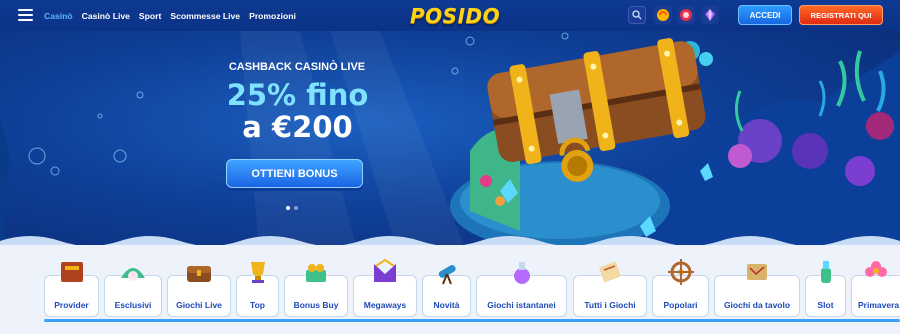  Describe the element at coordinates (385, 287) in the screenshot. I see `category-megaways: Megaways` at that location.